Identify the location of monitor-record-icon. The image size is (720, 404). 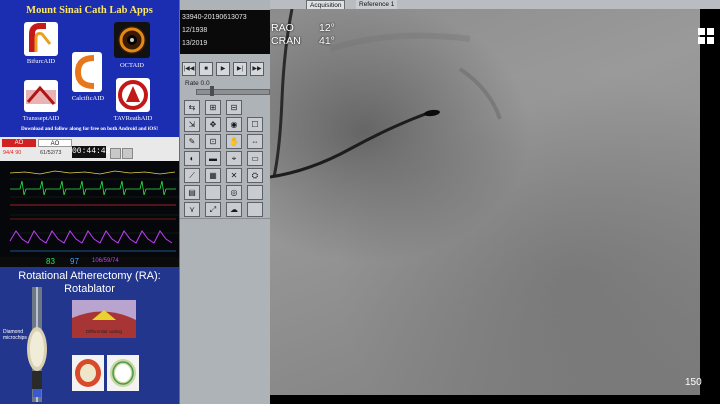
(127, 153).